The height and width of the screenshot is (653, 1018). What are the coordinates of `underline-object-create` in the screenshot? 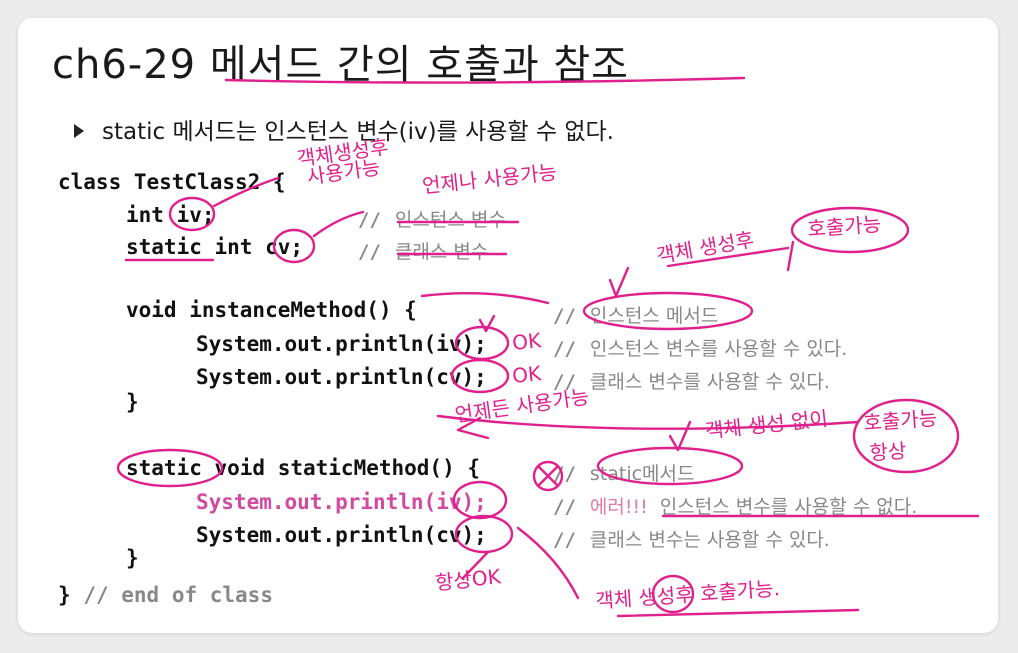 It's located at (728, 257).